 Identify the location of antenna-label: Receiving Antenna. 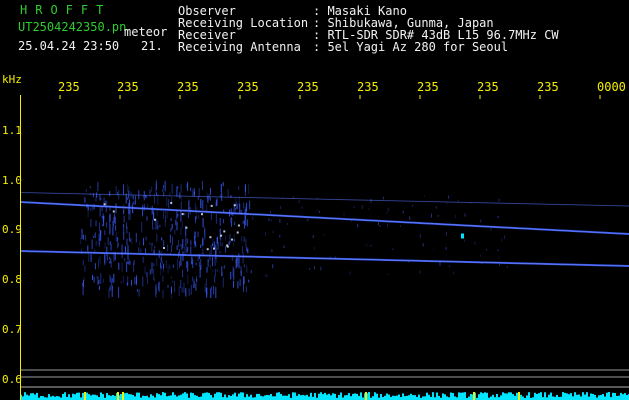
(239, 47).